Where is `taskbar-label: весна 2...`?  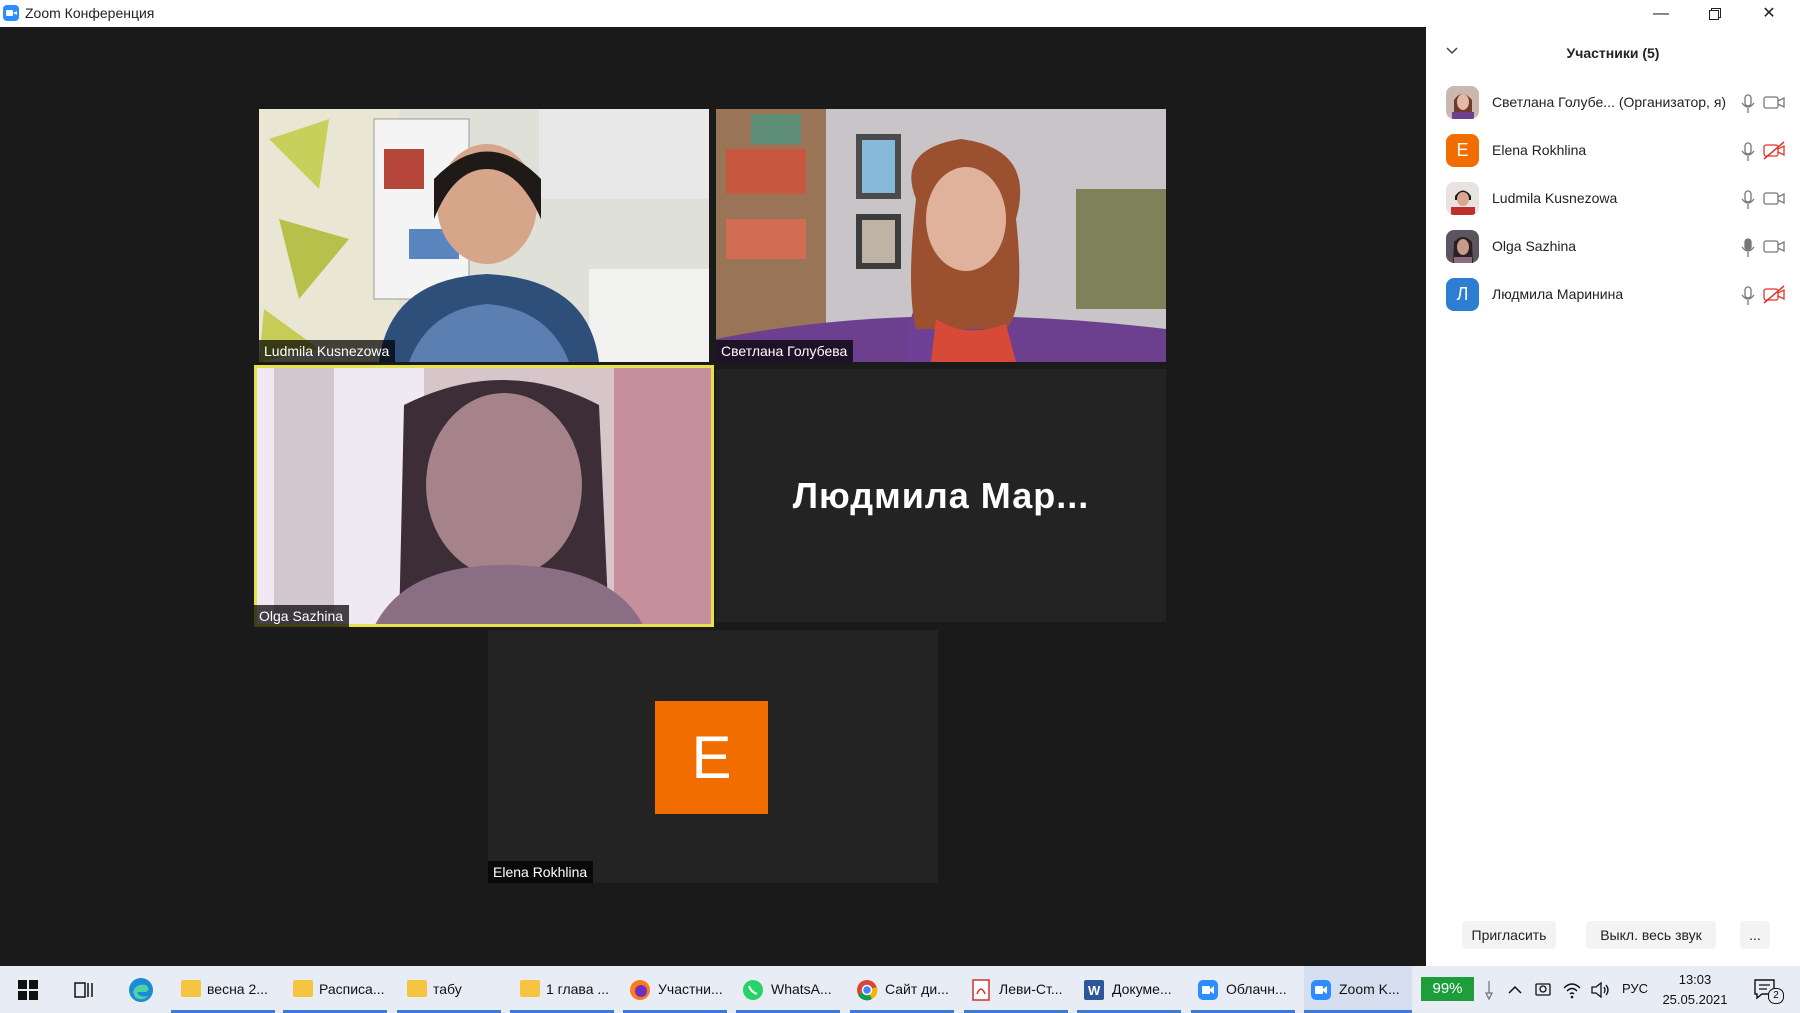 taskbar-label: весна 2... is located at coordinates (237, 989).